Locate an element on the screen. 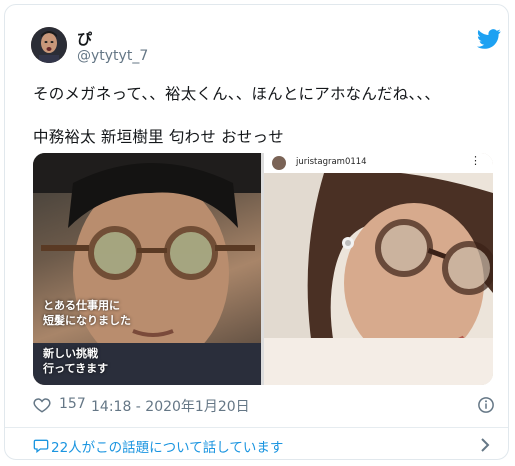  display-name: ぴ is located at coordinates (84, 38).